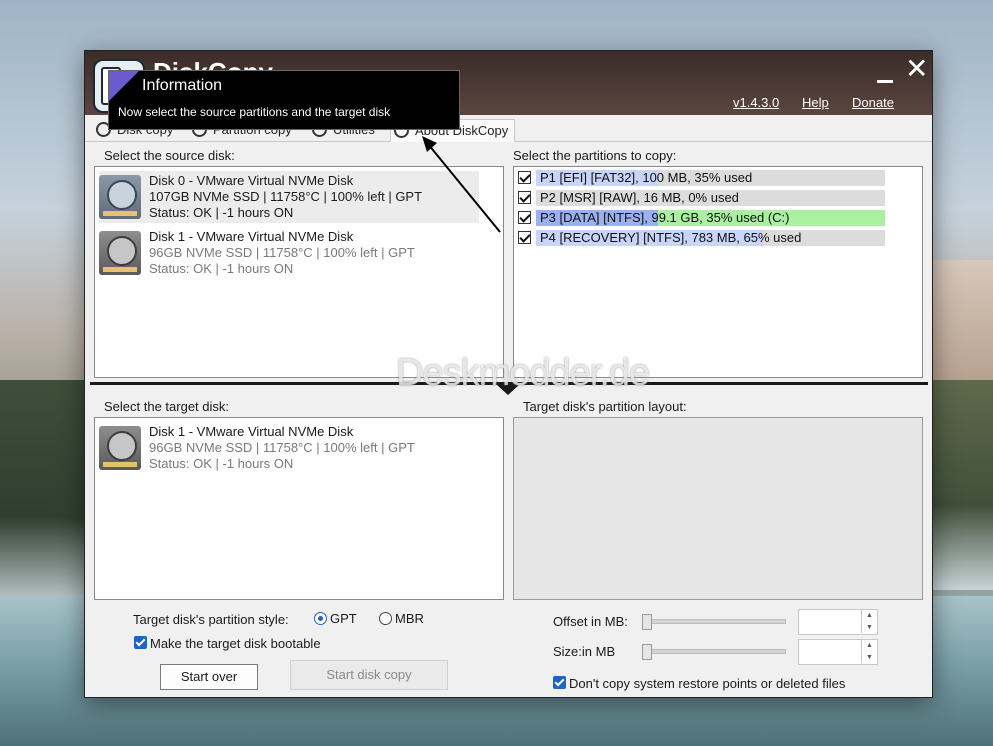 This screenshot has width=993, height=746. Describe the element at coordinates (639, 197) in the screenshot. I see `partition-label: P2 [MSR] [RAW], 16 MB, 0% used` at that location.